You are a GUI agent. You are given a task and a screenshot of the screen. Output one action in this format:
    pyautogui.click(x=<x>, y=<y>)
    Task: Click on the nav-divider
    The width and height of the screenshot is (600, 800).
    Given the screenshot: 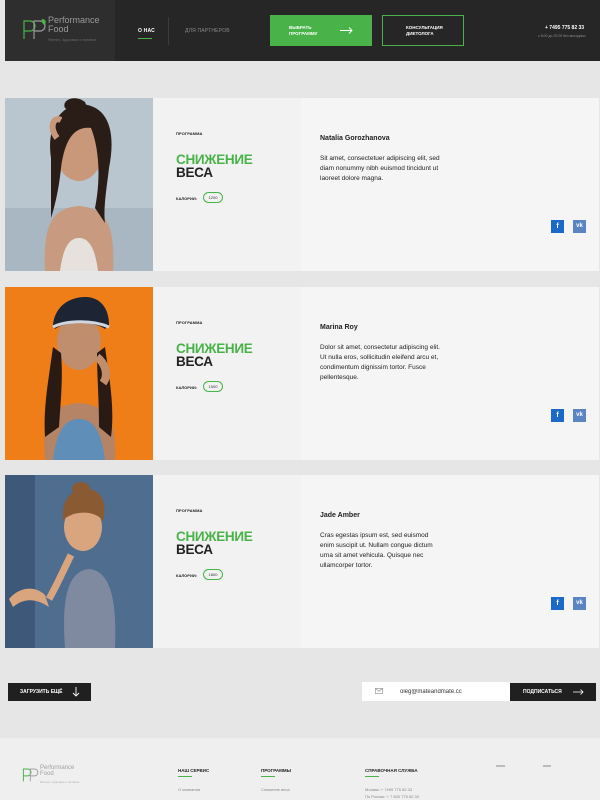 What is the action you would take?
    pyautogui.click(x=168, y=31)
    